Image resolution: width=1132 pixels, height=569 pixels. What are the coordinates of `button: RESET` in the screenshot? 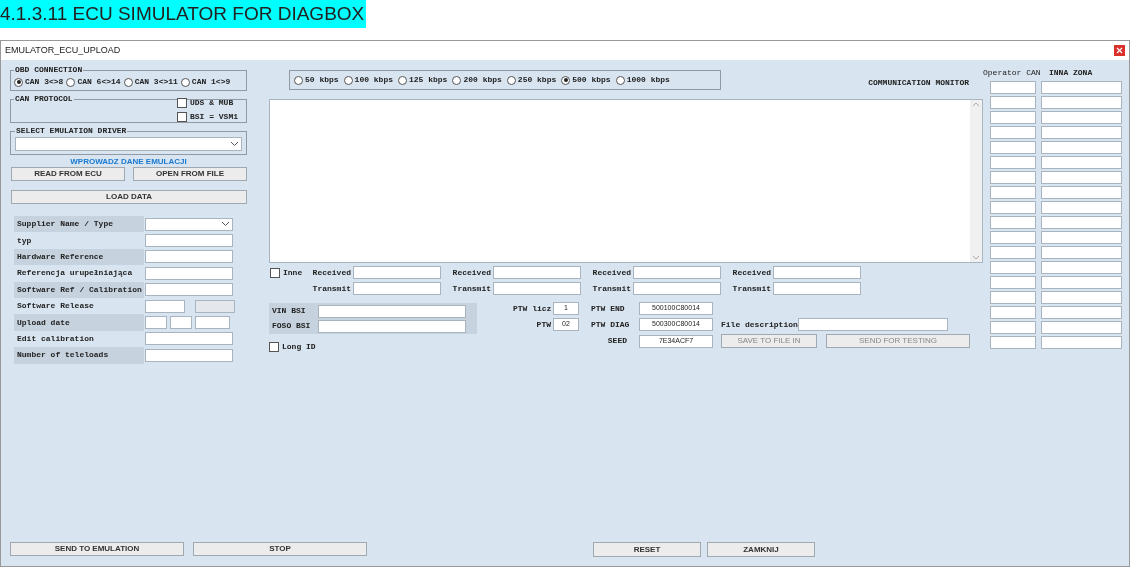 It's located at (647, 549).